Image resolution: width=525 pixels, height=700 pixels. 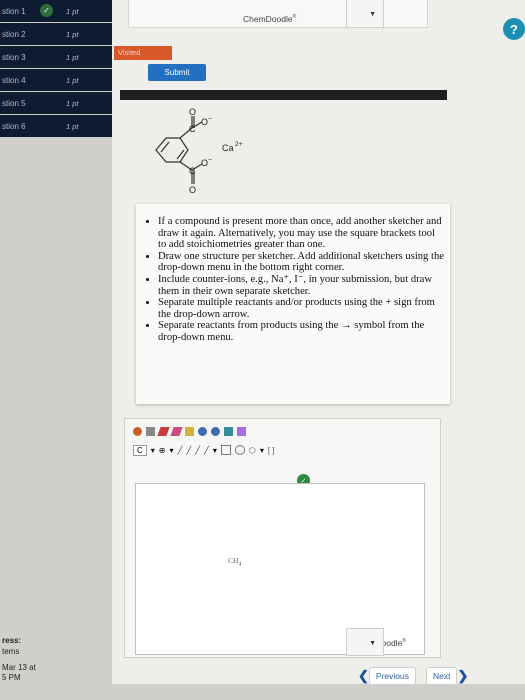 I want to click on cation-label: Ca, so click(x=228, y=148).